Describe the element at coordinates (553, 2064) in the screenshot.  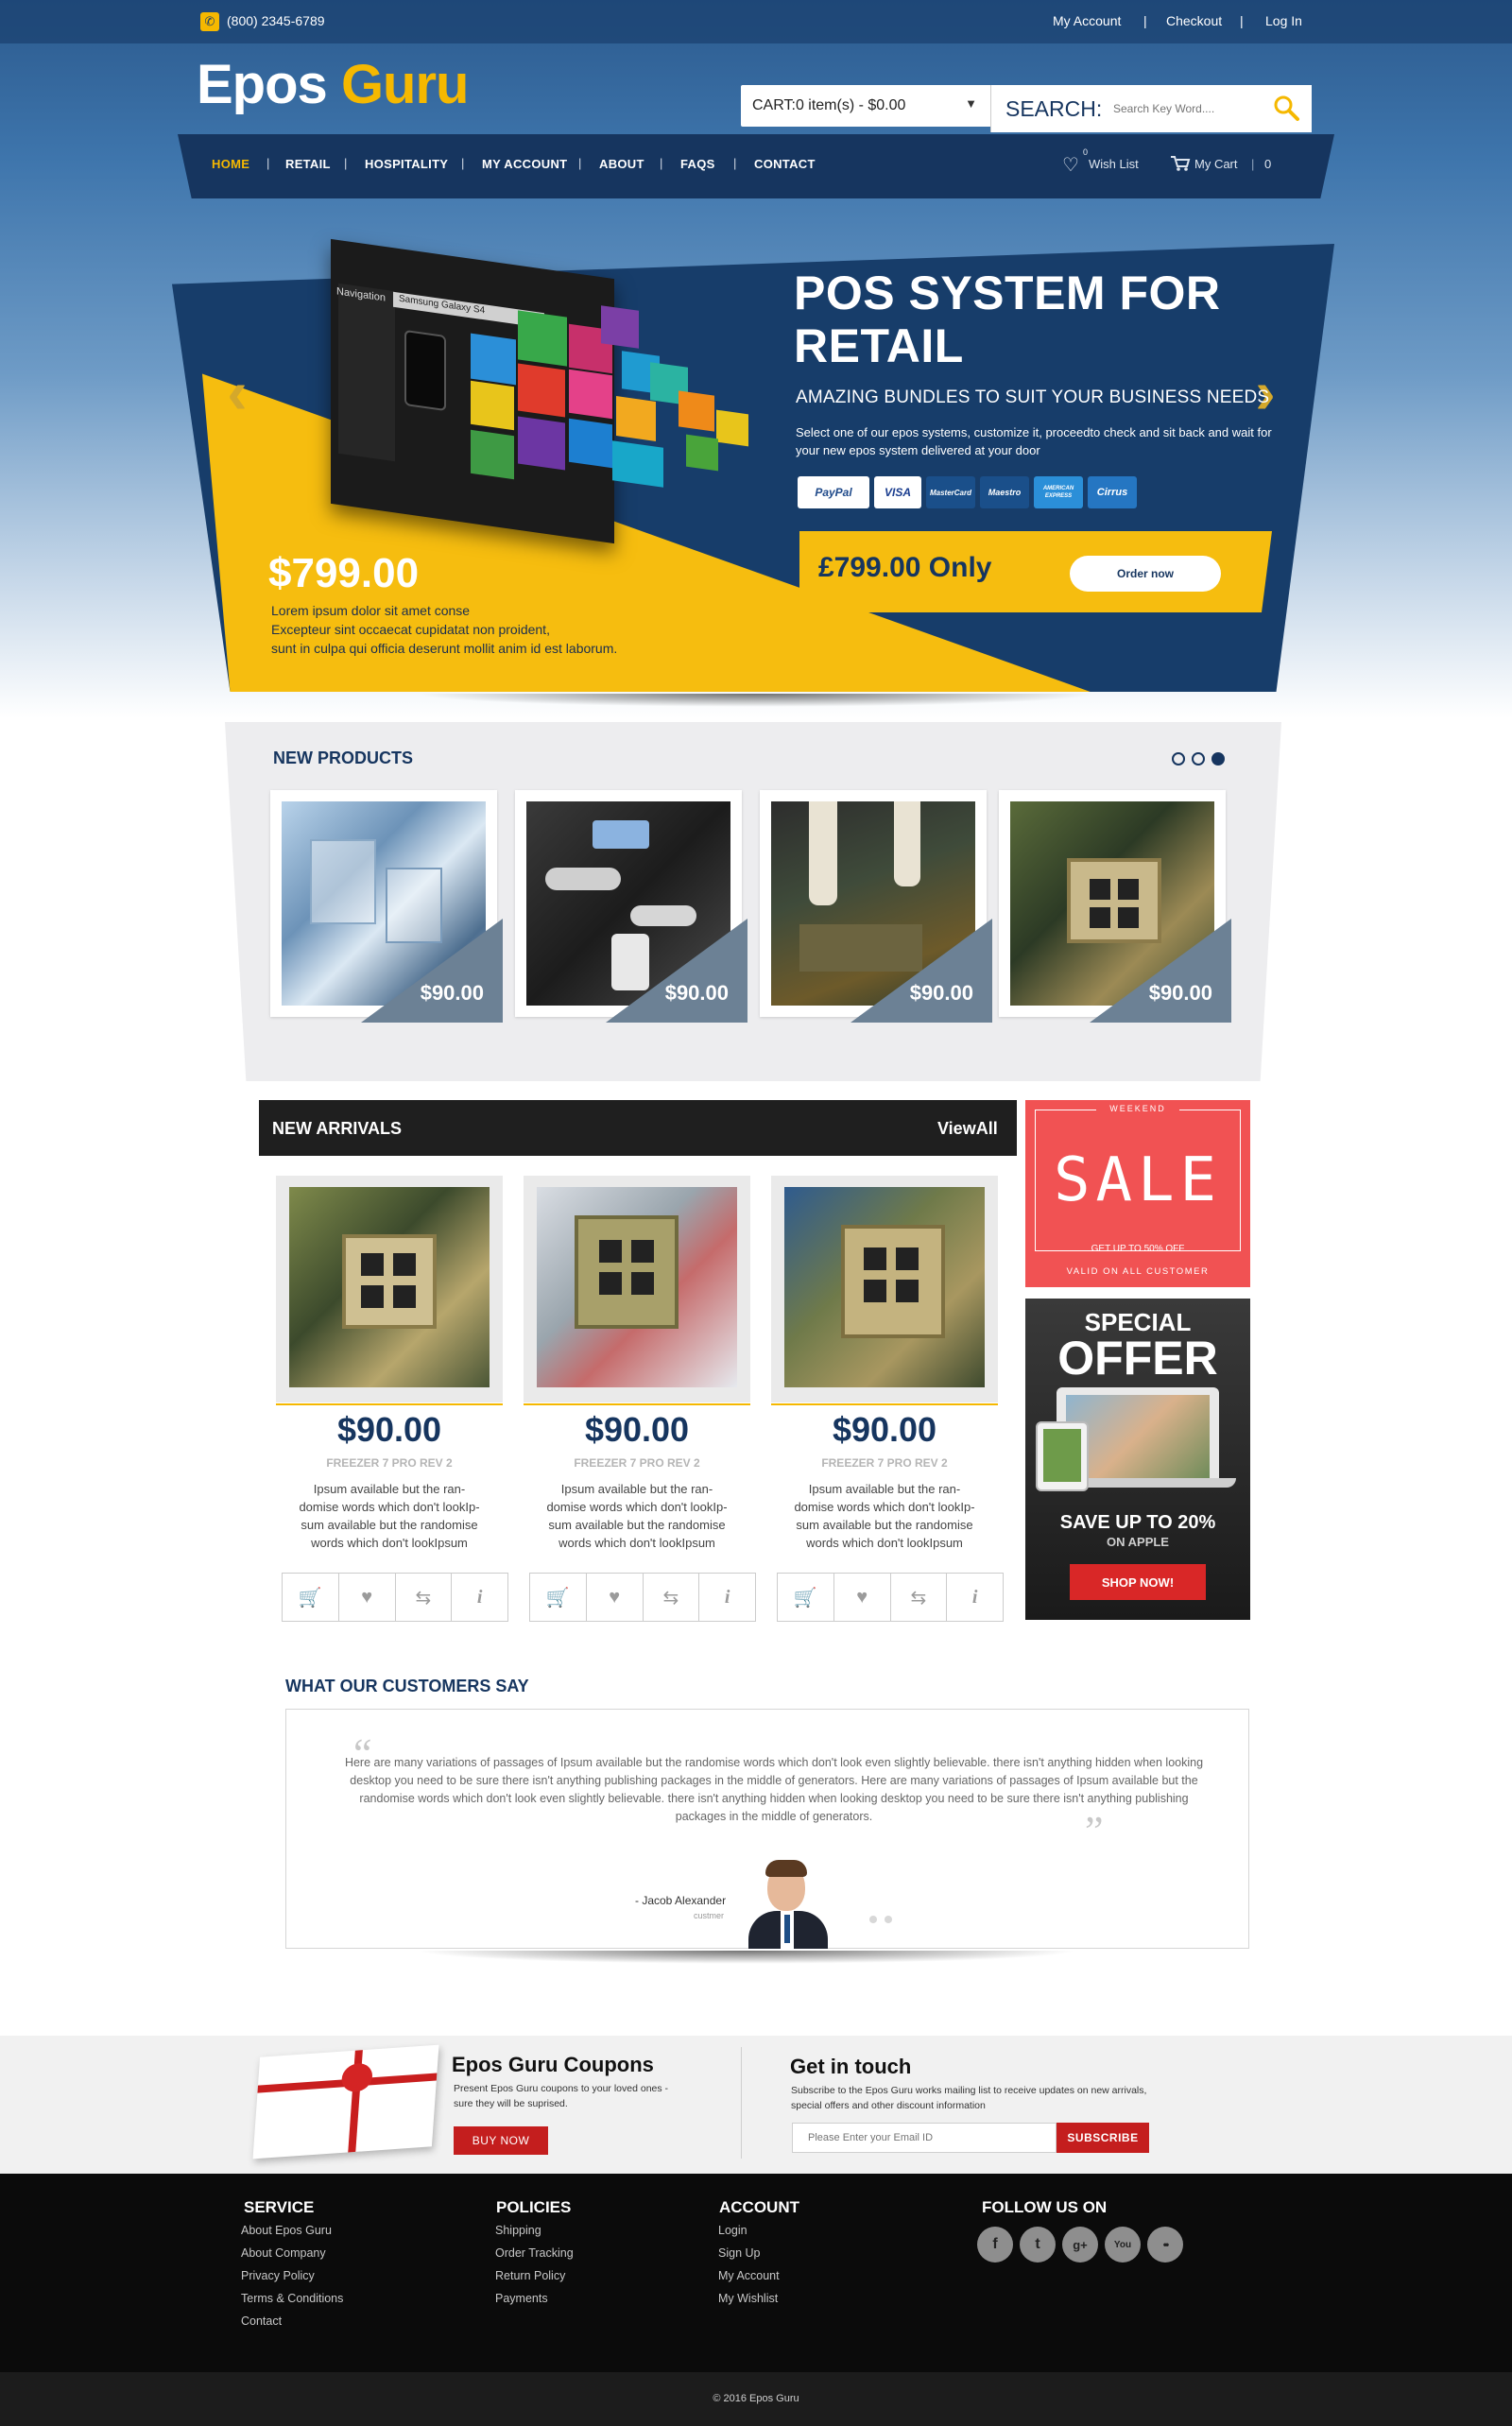
I see `coupons-title: Epos Guru Coupons` at that location.